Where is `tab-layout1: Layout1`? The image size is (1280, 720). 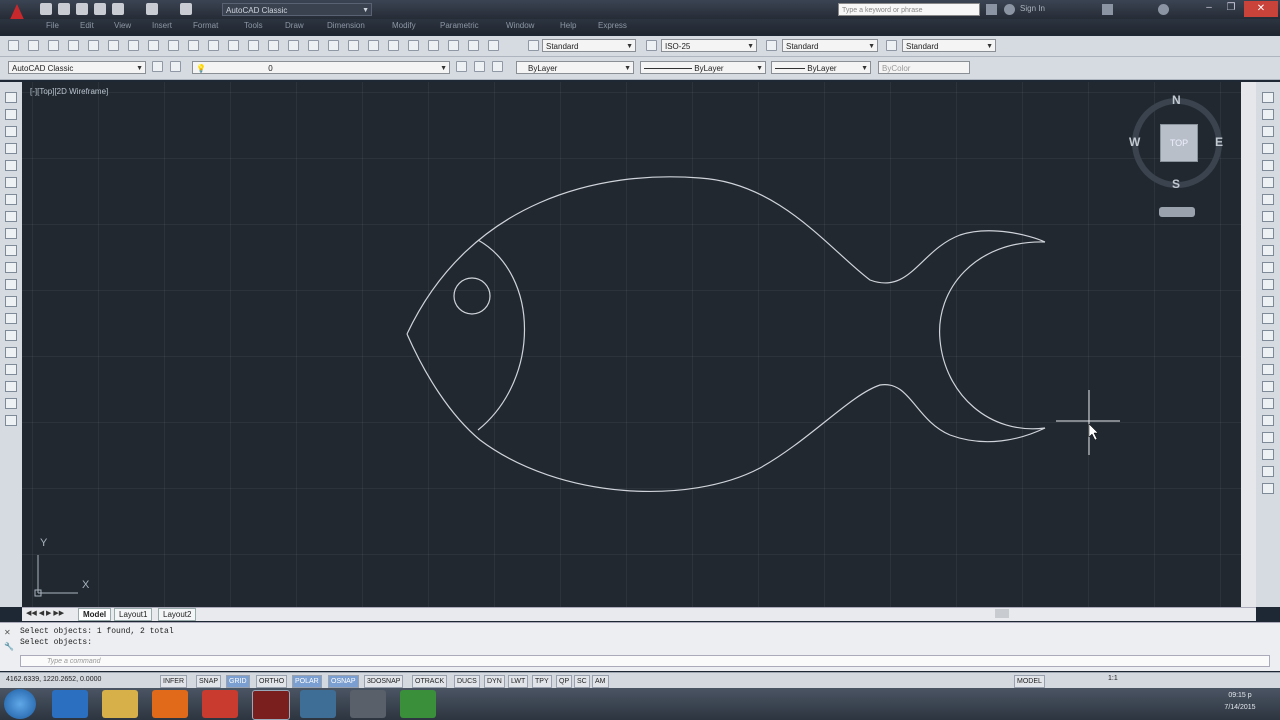
tab-layout1: Layout1 is located at coordinates (133, 614).